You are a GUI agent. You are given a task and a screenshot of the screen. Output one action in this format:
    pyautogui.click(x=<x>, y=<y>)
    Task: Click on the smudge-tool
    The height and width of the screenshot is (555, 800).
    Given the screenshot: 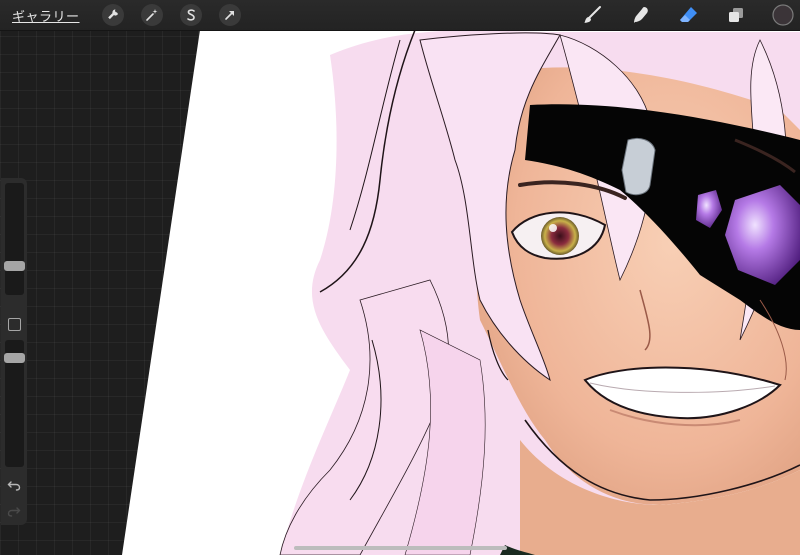 What is the action you would take?
    pyautogui.click(x=641, y=15)
    